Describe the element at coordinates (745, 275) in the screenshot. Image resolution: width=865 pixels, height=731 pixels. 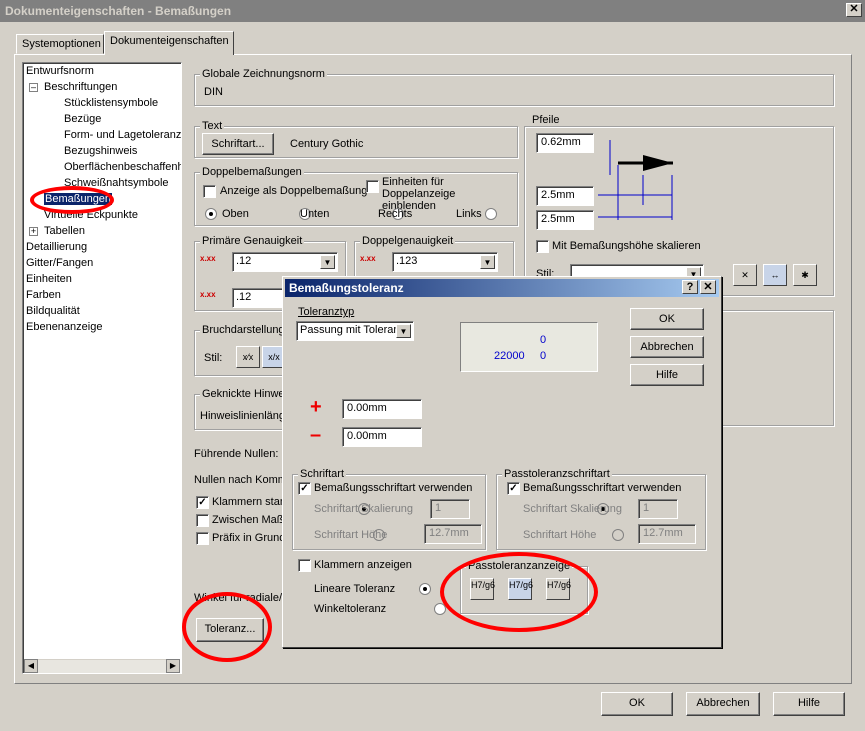
I see `arrow-inside-icon: ✕` at that location.